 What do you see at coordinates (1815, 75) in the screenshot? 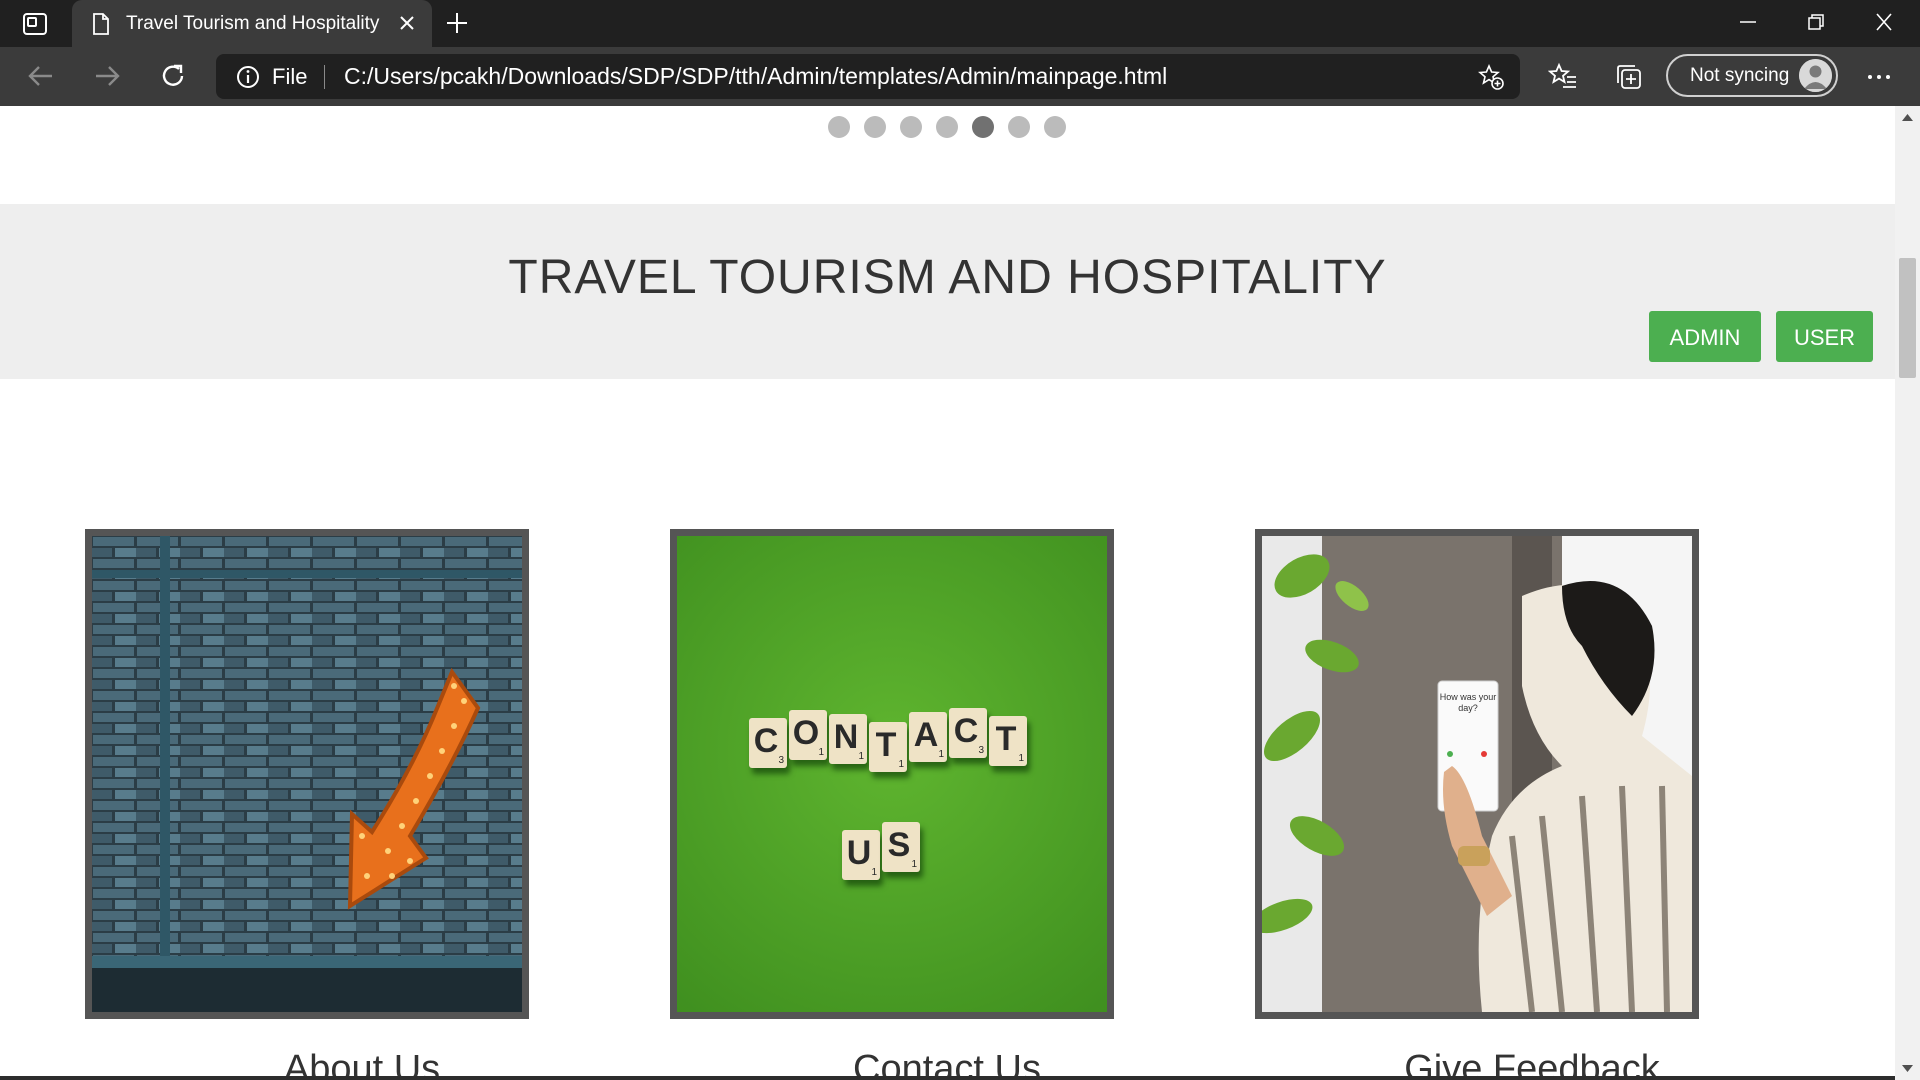
I see `avatar-icon` at bounding box center [1815, 75].